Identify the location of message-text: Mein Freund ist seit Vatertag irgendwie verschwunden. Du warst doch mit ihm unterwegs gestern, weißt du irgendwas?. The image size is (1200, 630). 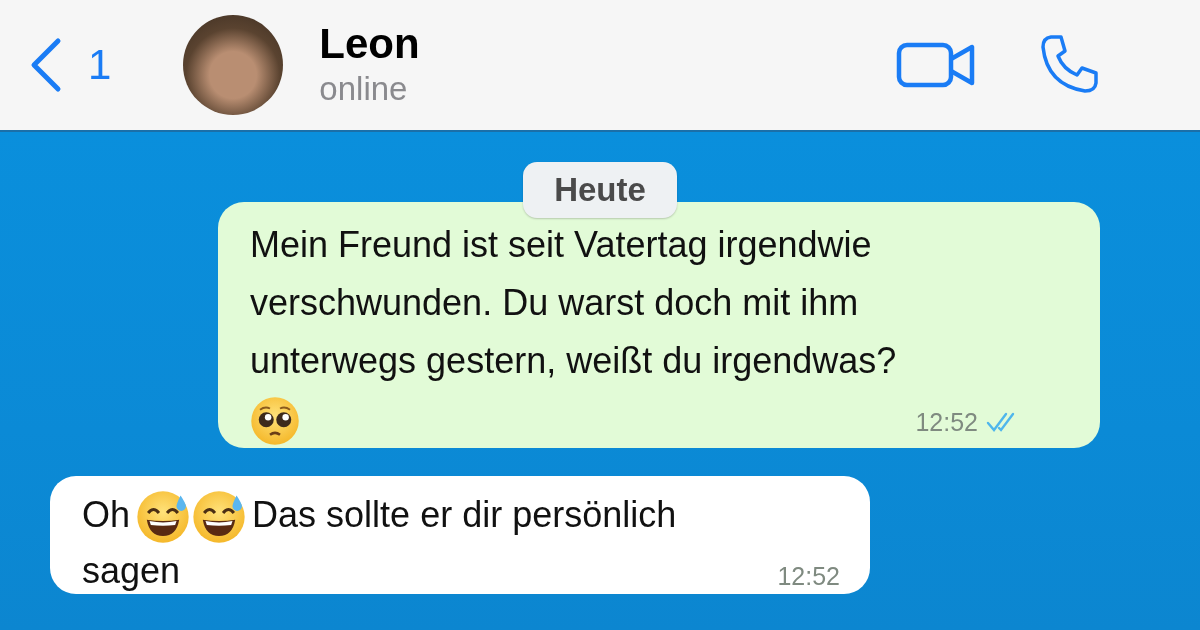
(573, 302).